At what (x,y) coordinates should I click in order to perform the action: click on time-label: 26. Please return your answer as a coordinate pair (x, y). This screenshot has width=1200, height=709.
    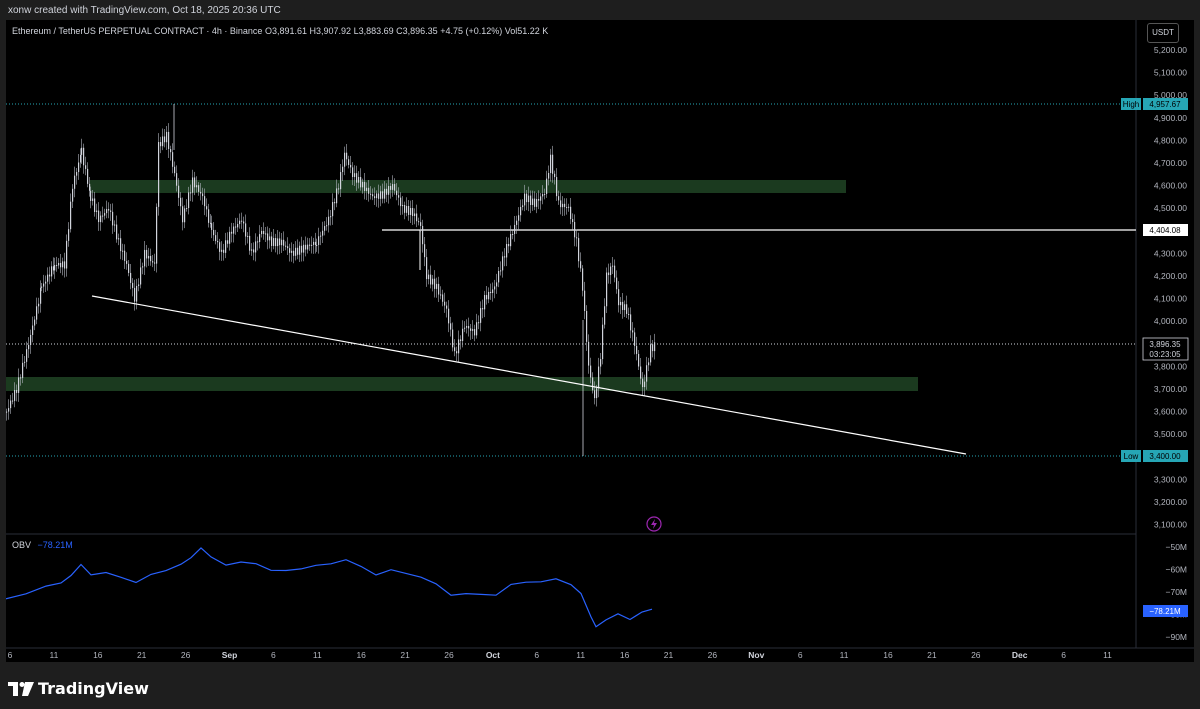
    Looking at the image, I should click on (186, 655).